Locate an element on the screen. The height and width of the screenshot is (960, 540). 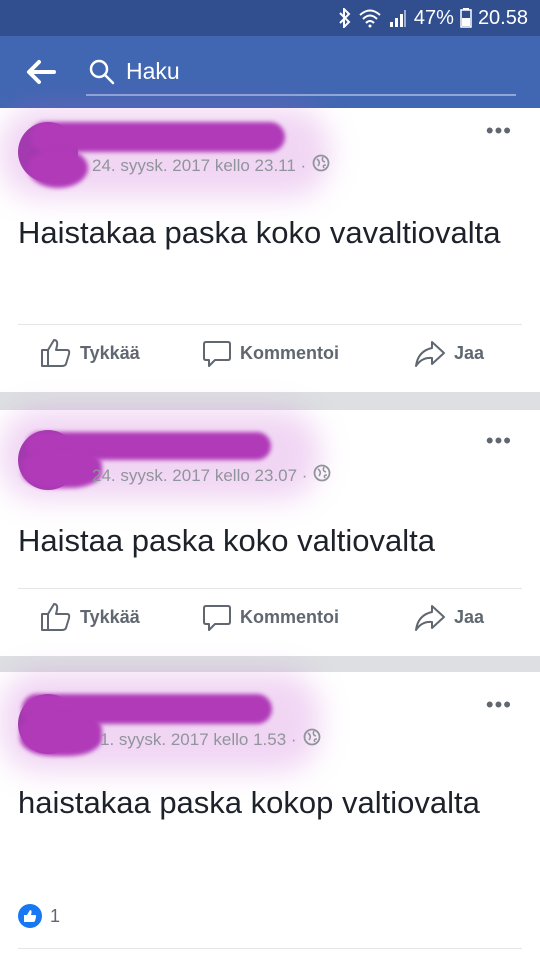
status-bar: 47% 20.58 is located at coordinates (270, 18).